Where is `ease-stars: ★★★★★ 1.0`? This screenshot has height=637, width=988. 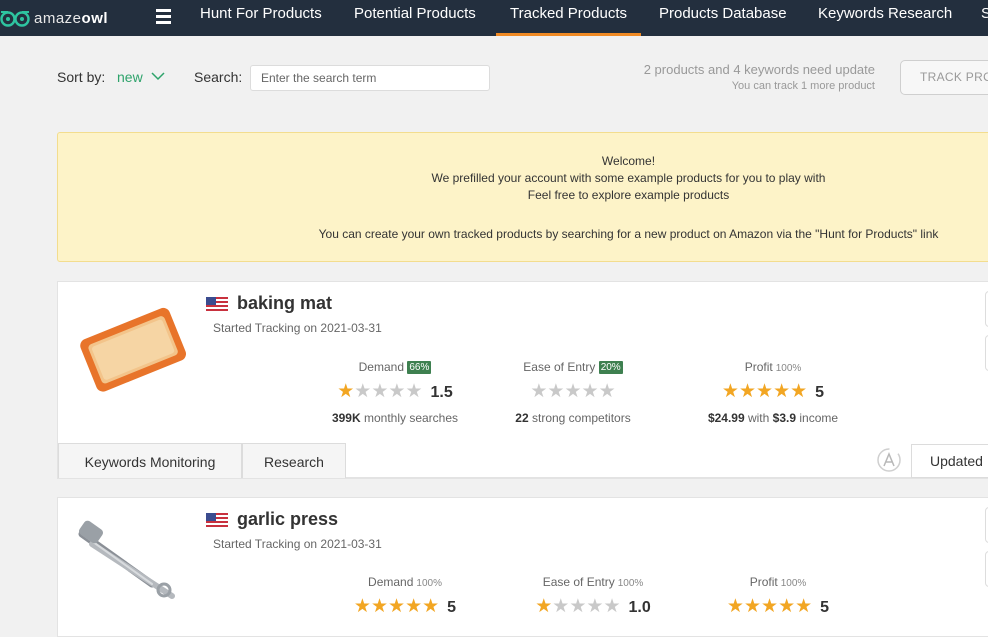 ease-stars: ★★★★★ 1.0 is located at coordinates (593, 606).